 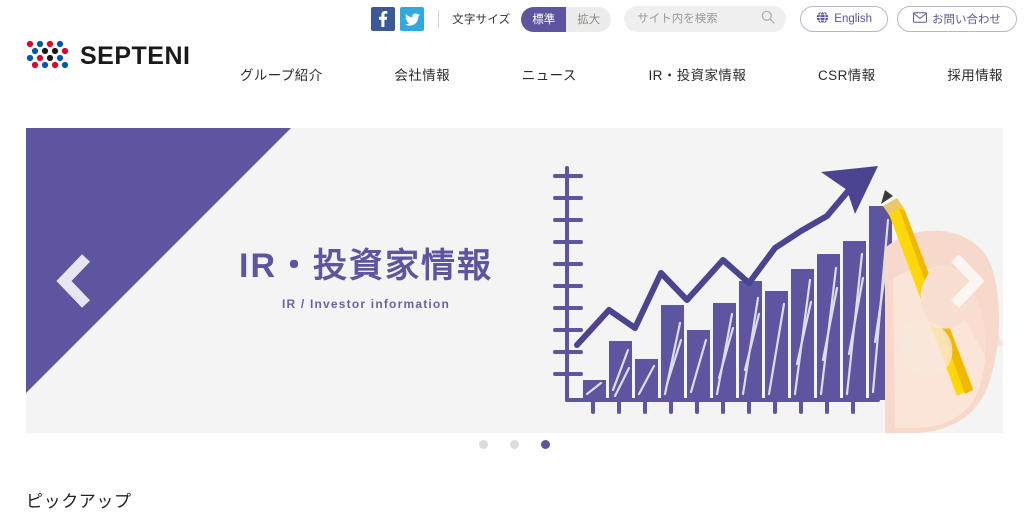 I want to click on twitter-button, so click(x=412, y=19).